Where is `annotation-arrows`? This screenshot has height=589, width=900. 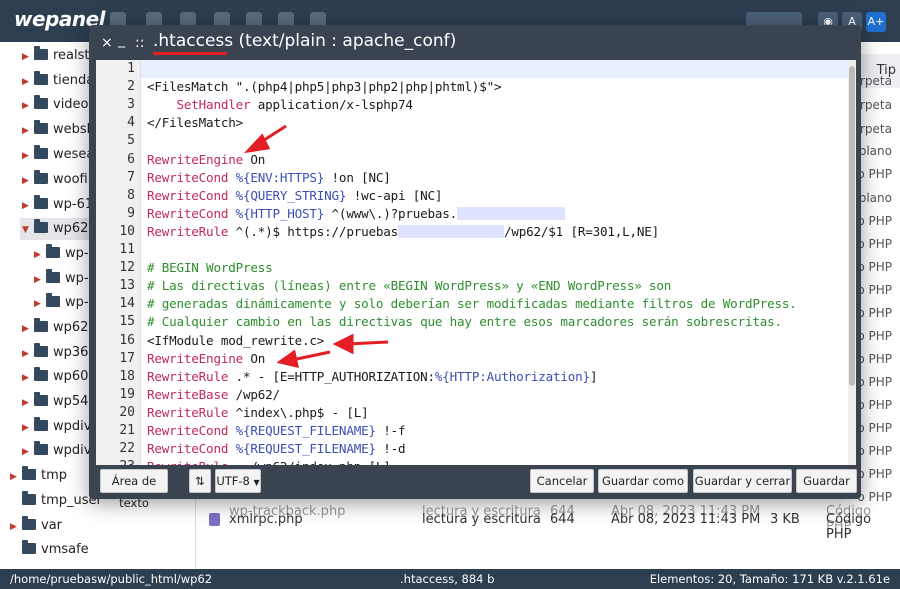 annotation-arrows is located at coordinates (316, 246).